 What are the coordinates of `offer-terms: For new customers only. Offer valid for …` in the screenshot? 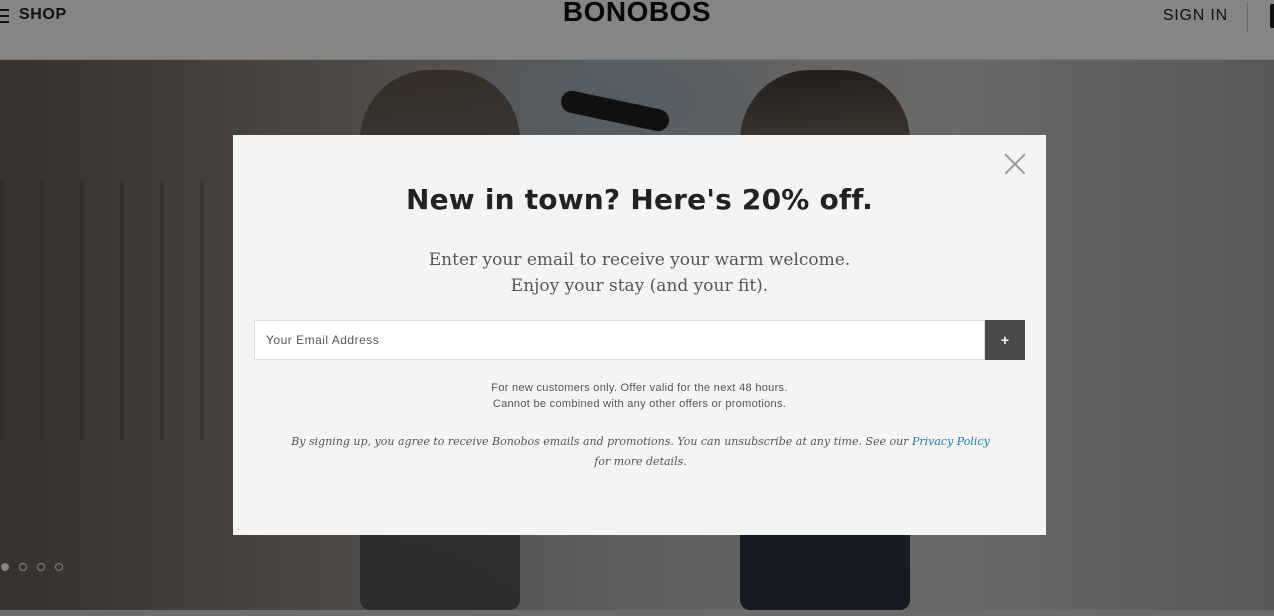 It's located at (639, 396).